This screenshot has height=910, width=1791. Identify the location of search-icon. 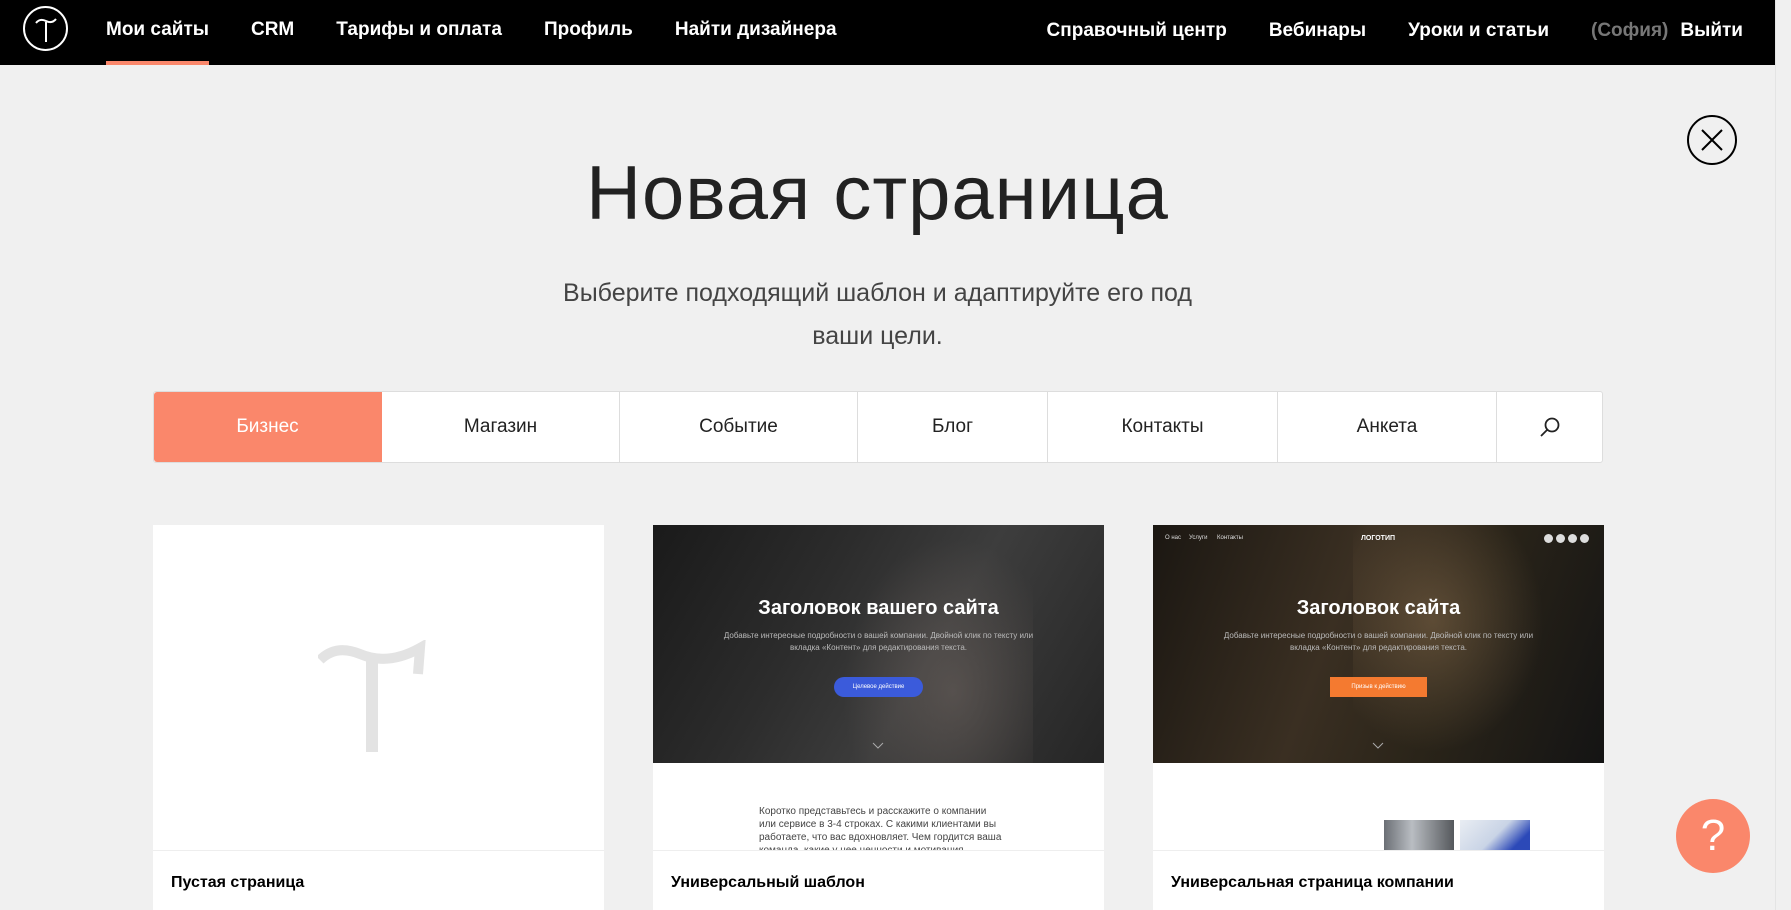
(1549, 427).